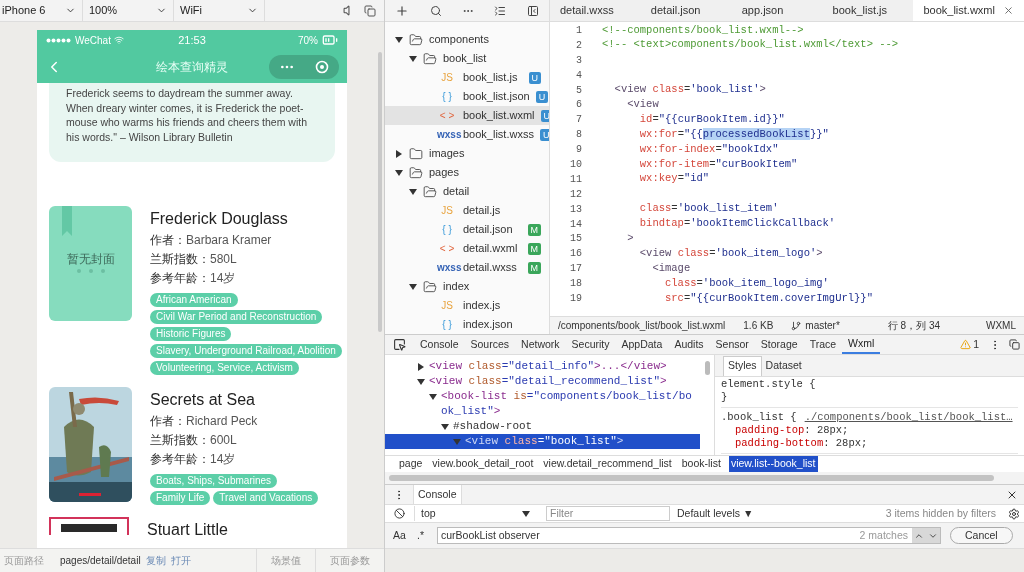 The height and width of the screenshot is (572, 1024). I want to click on devtools-tab: Trace, so click(823, 344).